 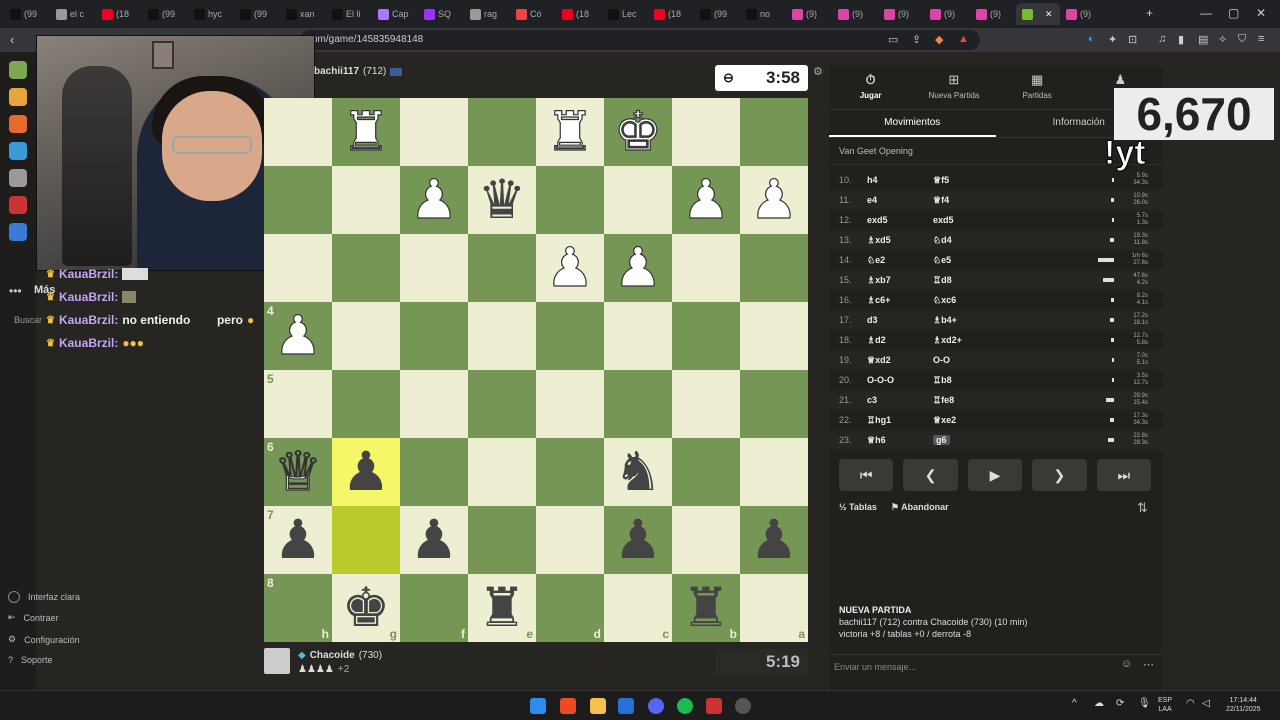 I want to click on browser-tab: el c, so click(x=73, y=14).